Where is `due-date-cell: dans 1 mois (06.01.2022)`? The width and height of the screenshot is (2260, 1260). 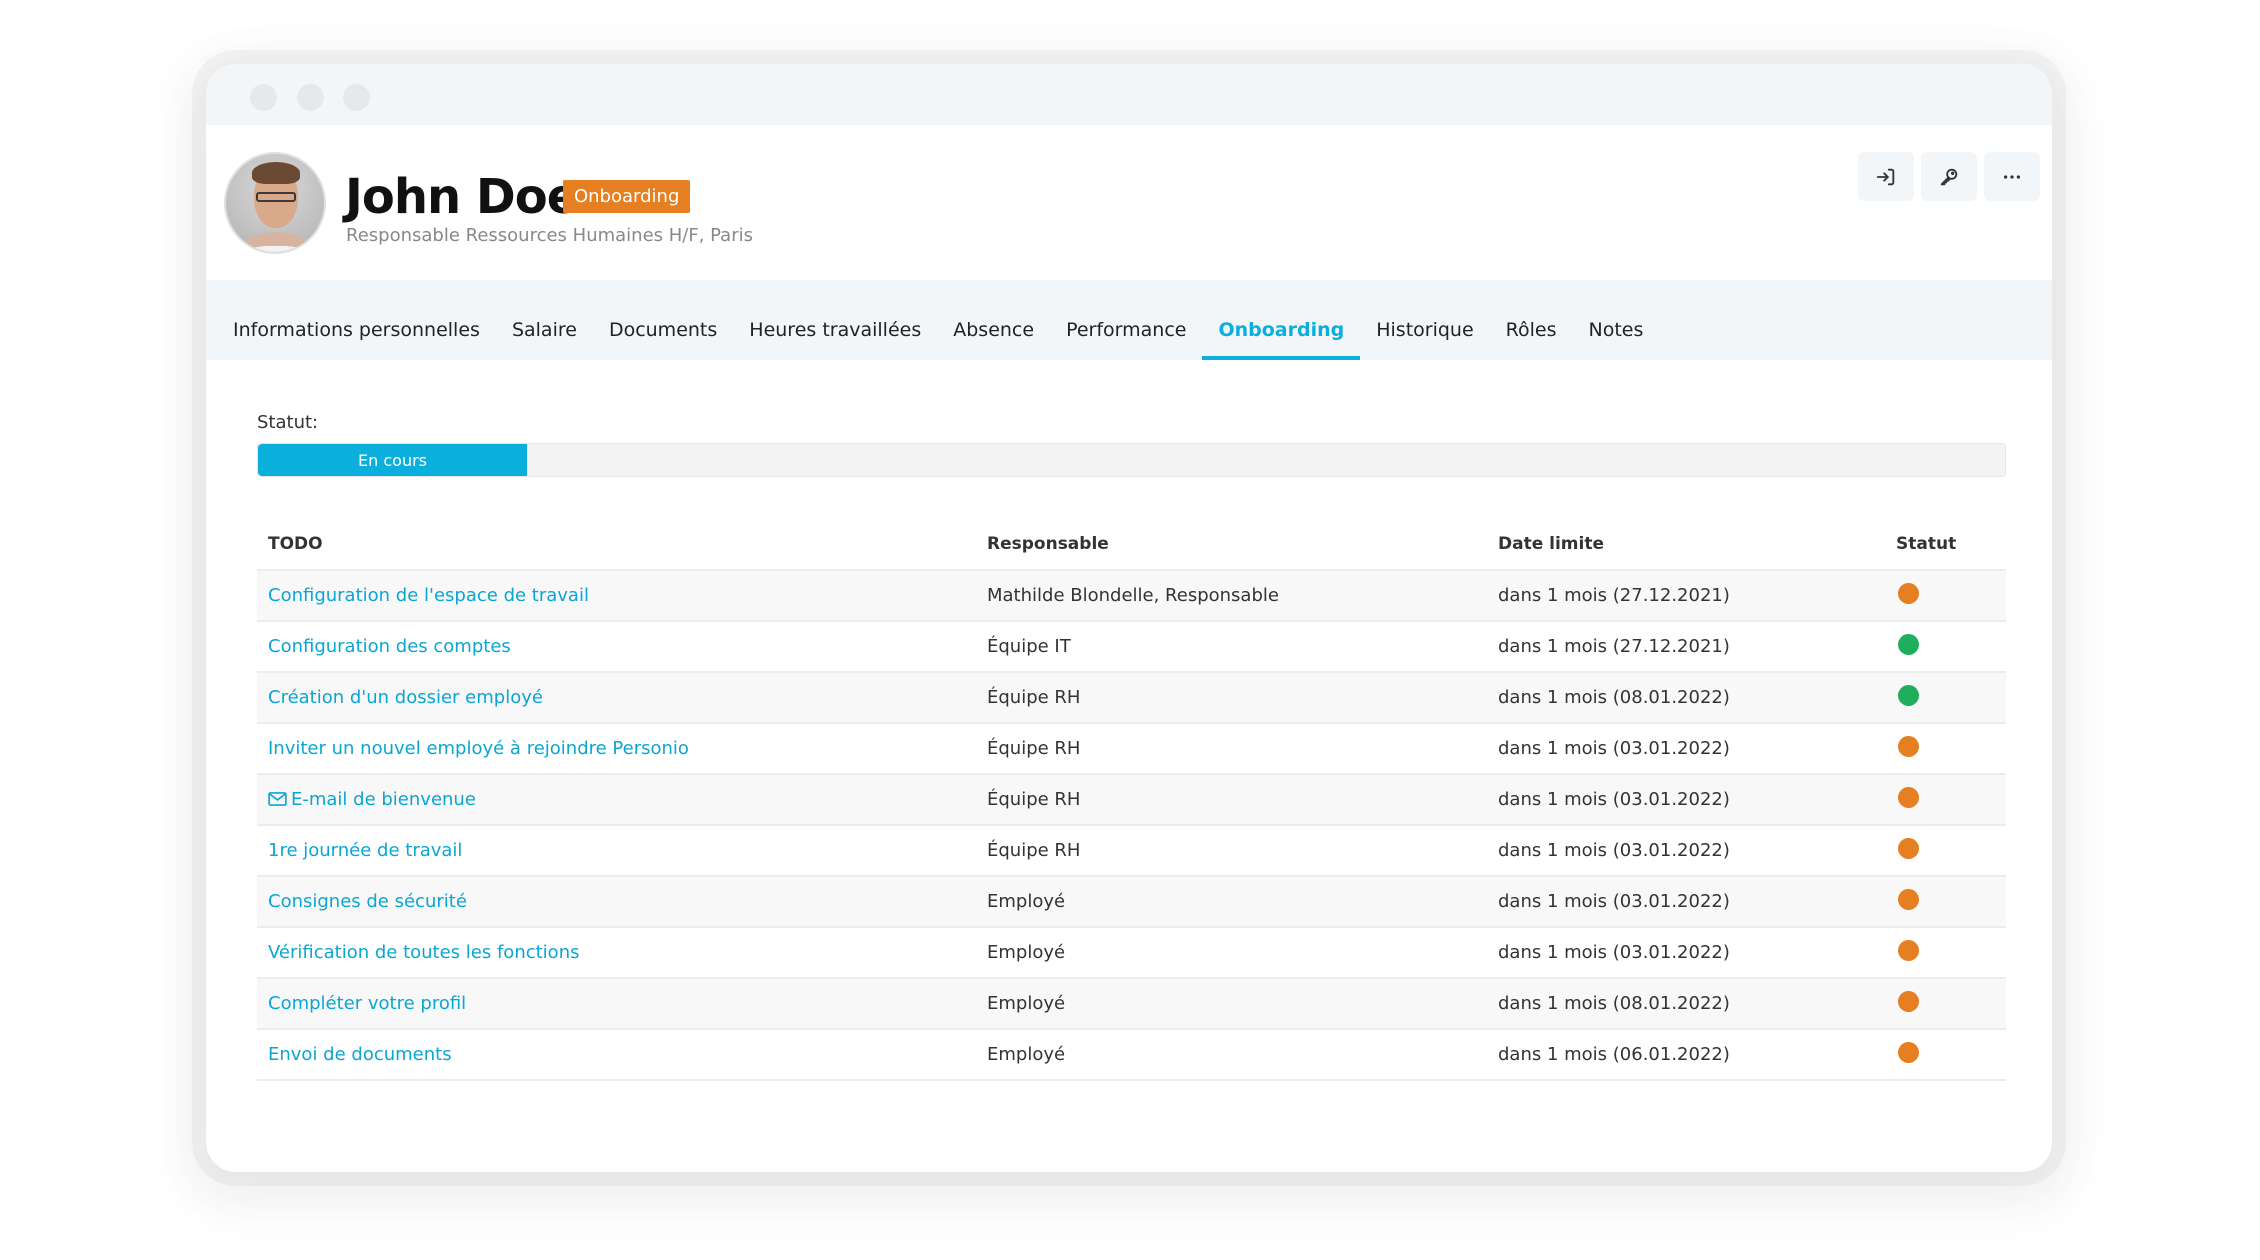
due-date-cell: dans 1 mois (06.01.2022) is located at coordinates (1686, 1054).